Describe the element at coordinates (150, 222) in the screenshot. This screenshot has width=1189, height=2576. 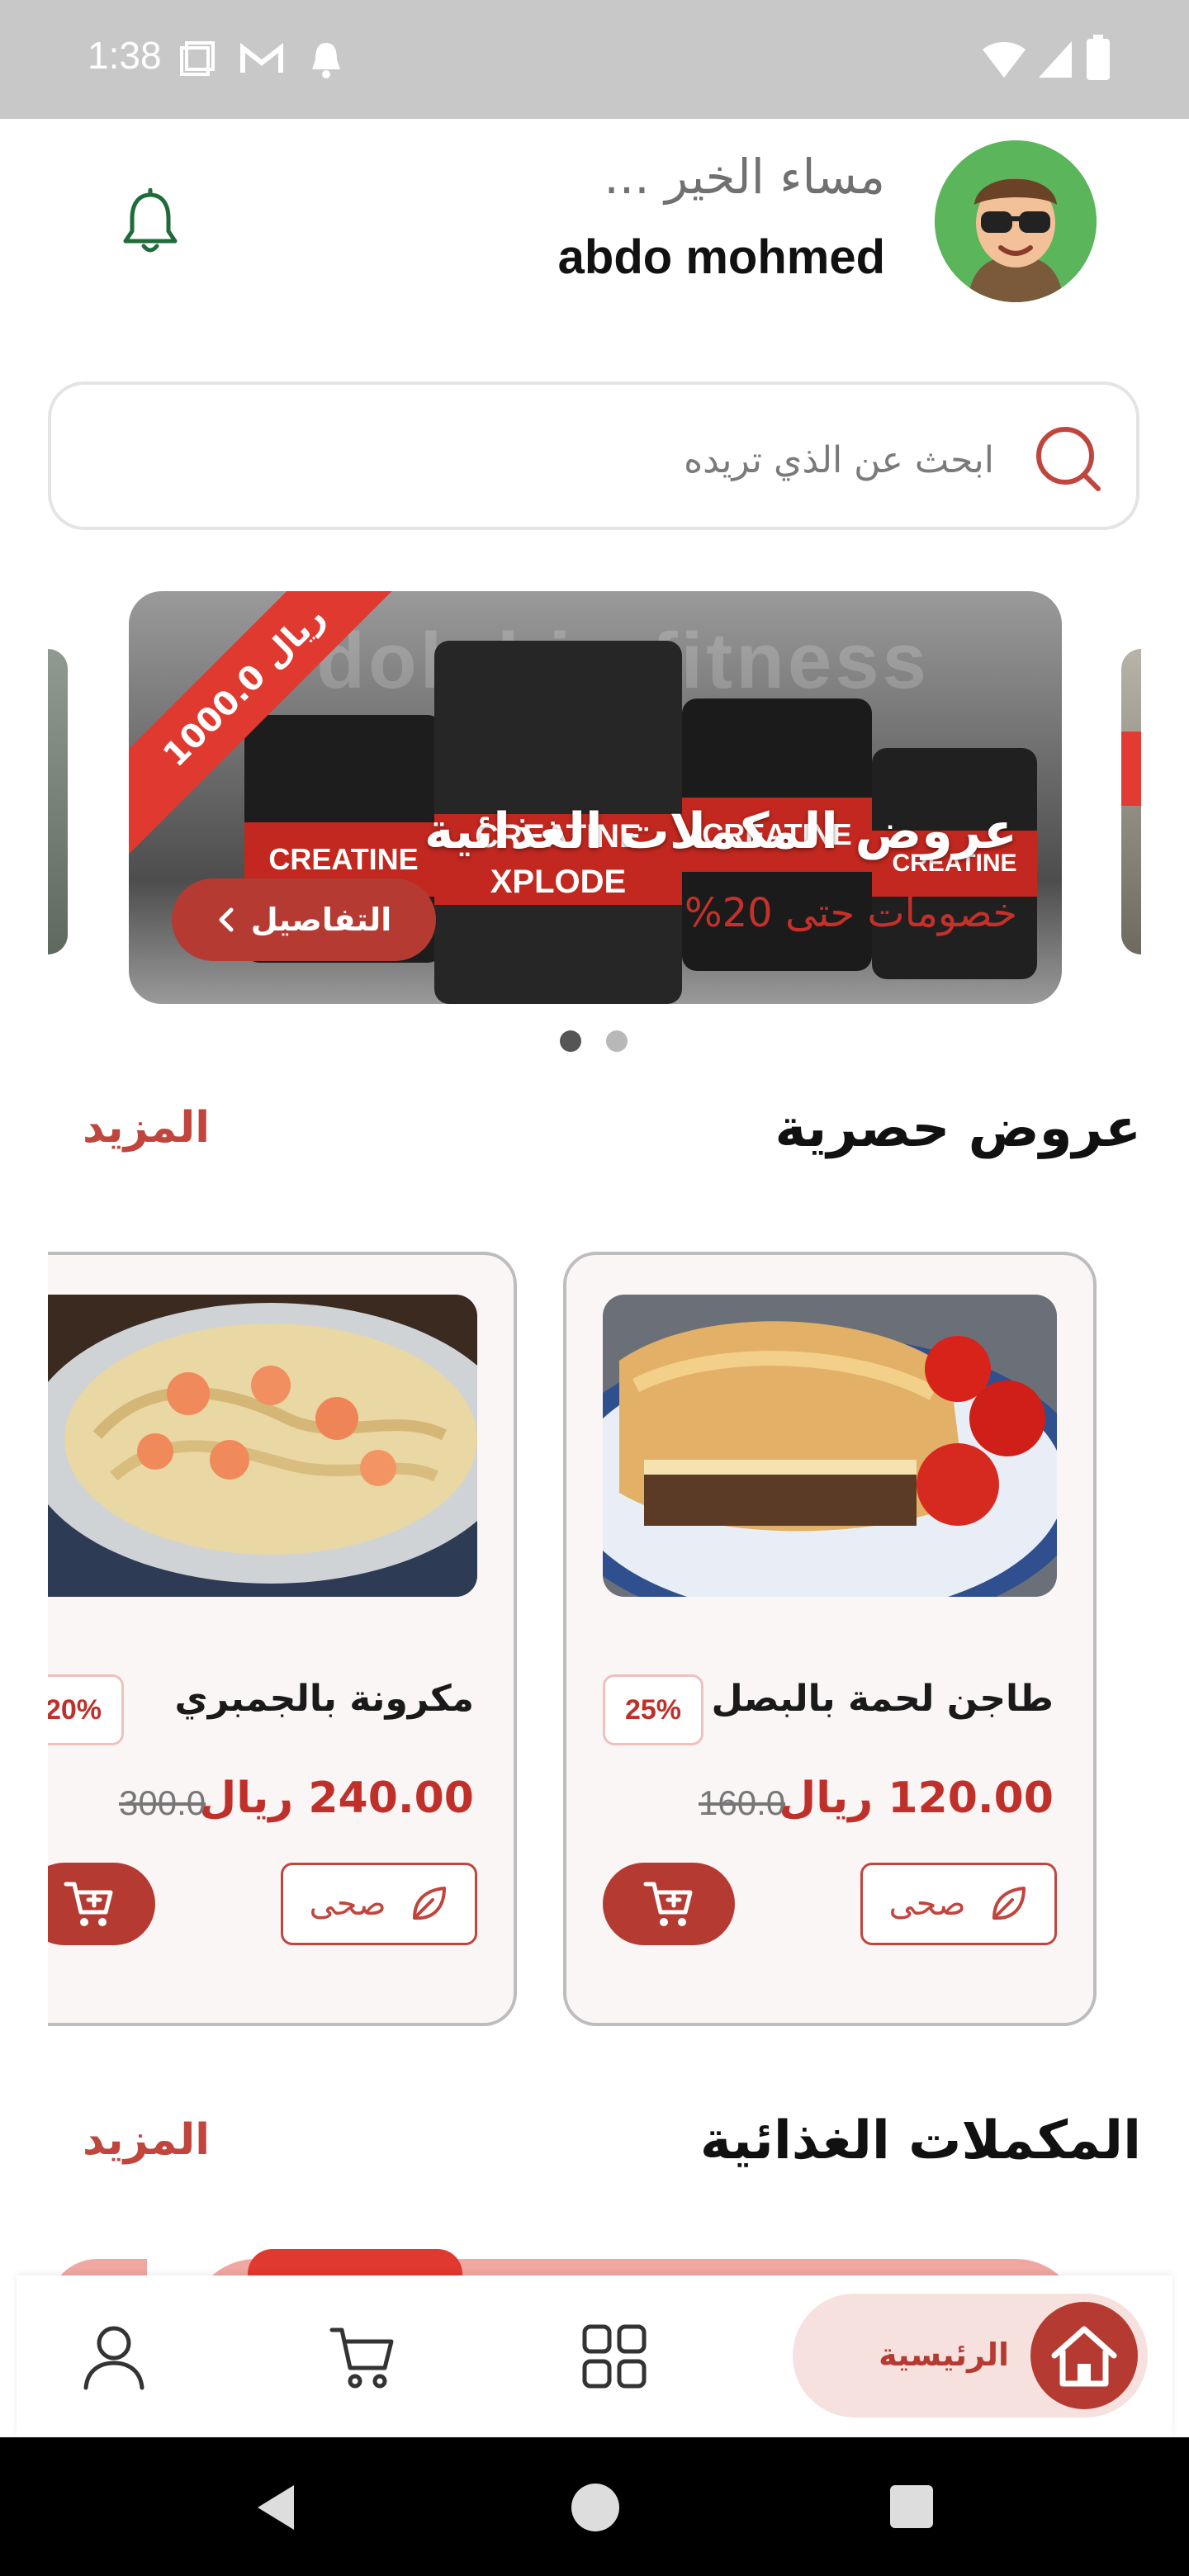
I see `bell-icon` at that location.